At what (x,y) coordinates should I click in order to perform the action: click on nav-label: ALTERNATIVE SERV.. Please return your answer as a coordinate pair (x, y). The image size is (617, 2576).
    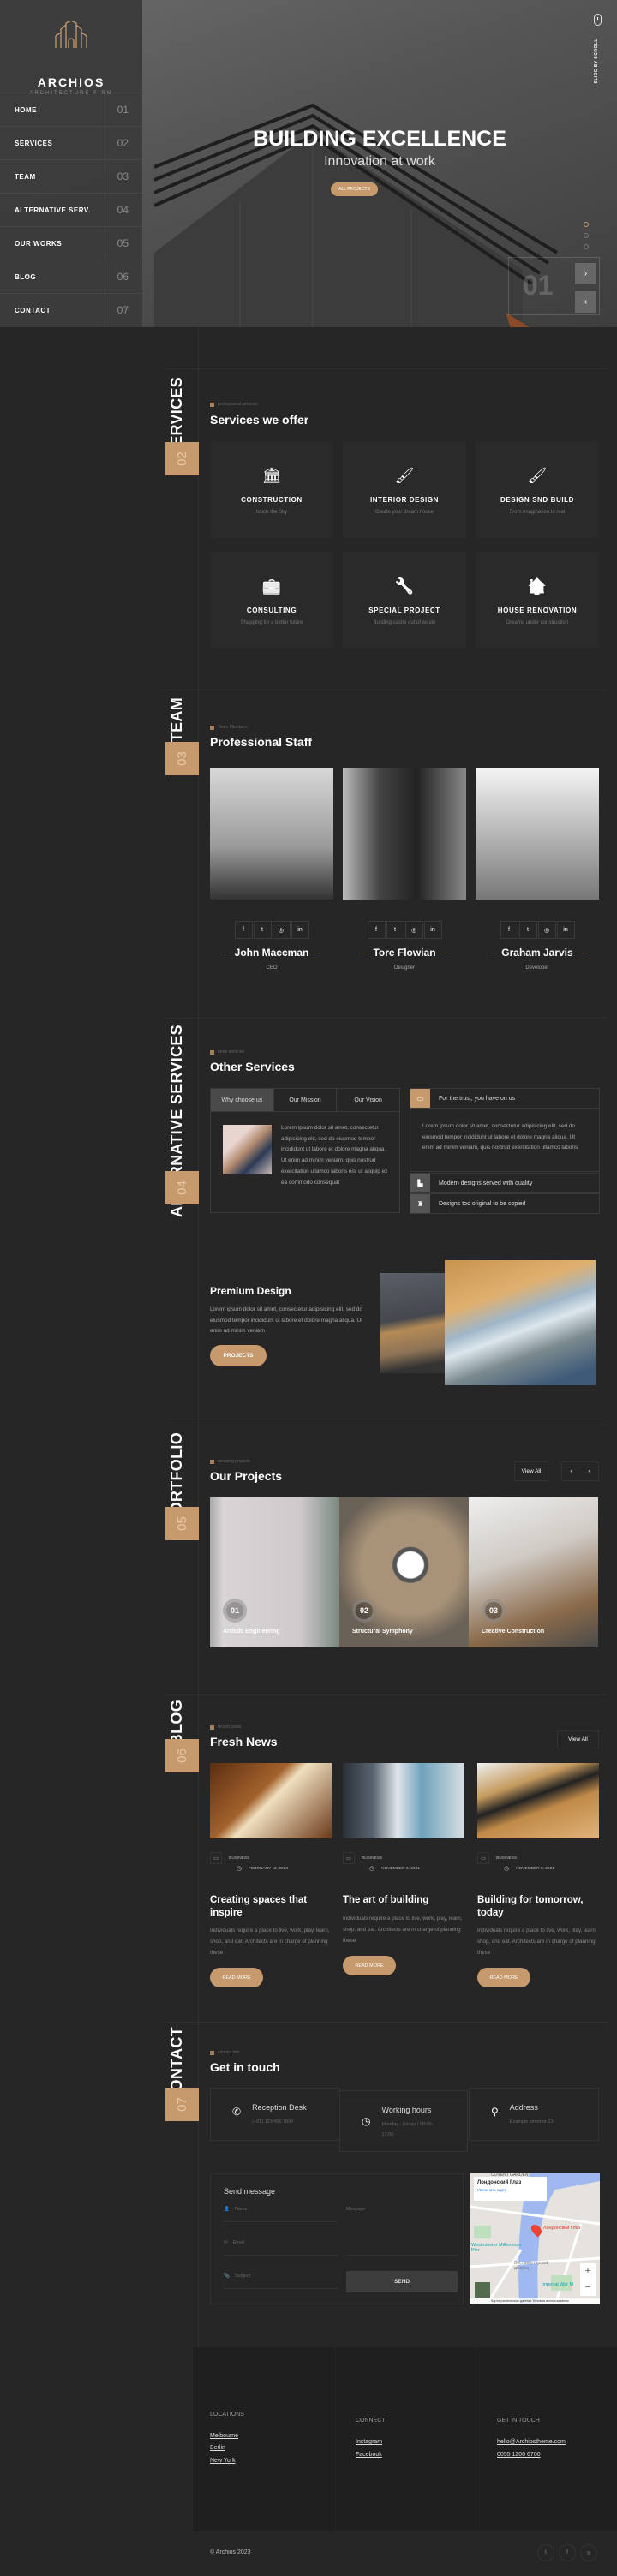
    Looking at the image, I should click on (53, 210).